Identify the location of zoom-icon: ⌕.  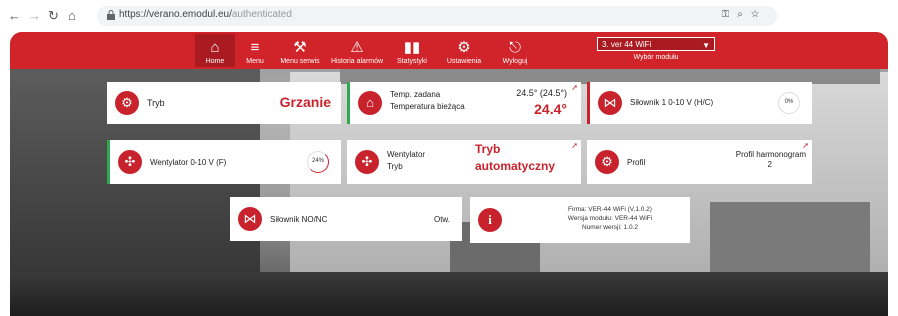
(744, 14).